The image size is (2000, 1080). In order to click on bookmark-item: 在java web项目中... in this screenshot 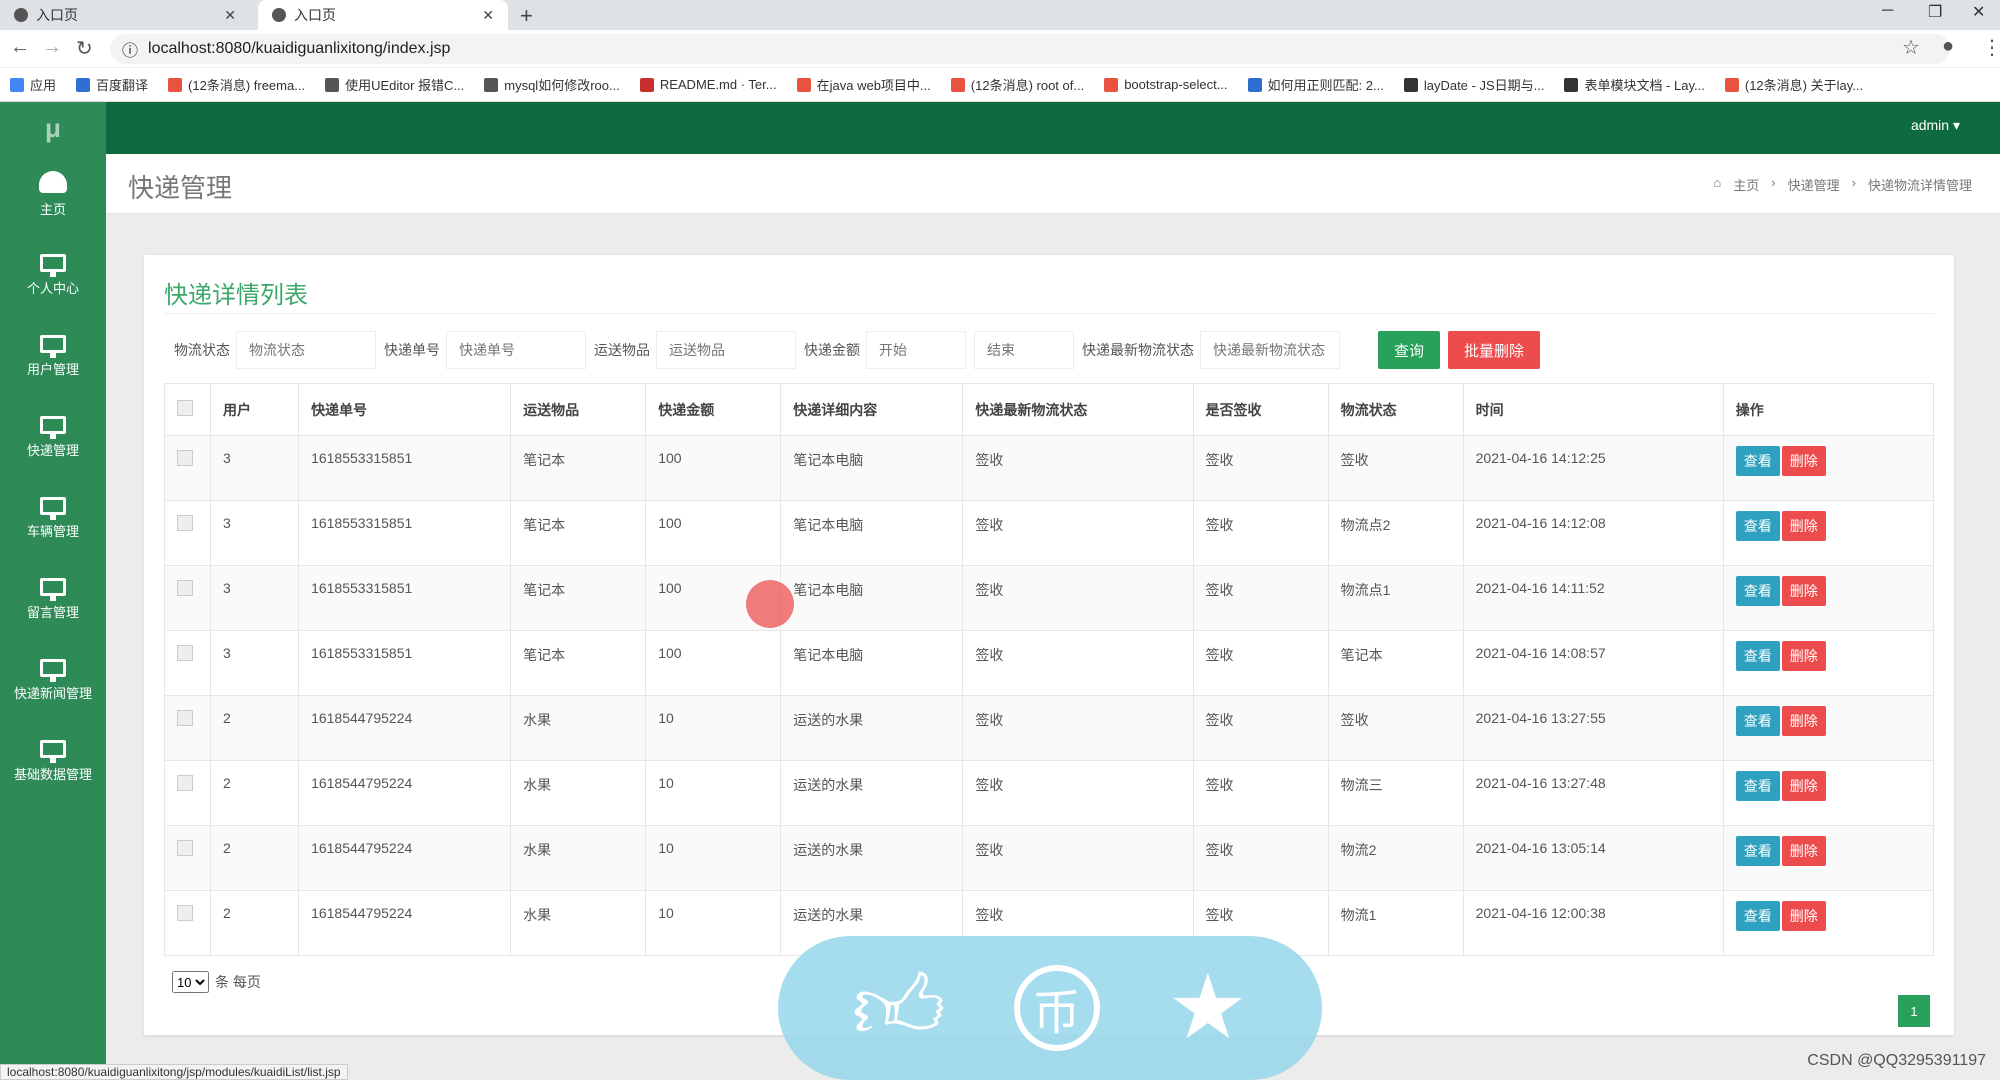, I will do `click(863, 84)`.